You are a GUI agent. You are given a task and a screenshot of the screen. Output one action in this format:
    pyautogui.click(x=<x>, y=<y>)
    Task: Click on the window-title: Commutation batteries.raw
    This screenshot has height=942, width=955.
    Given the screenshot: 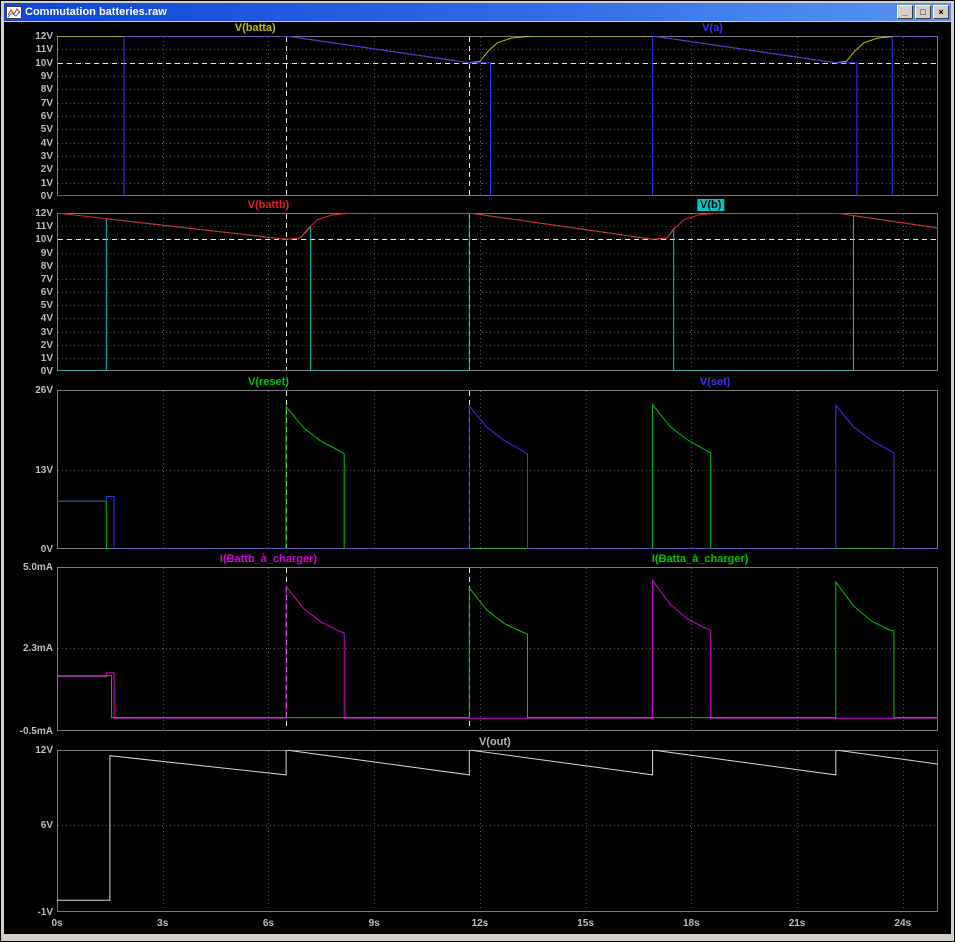 What is the action you would take?
    pyautogui.click(x=96, y=12)
    